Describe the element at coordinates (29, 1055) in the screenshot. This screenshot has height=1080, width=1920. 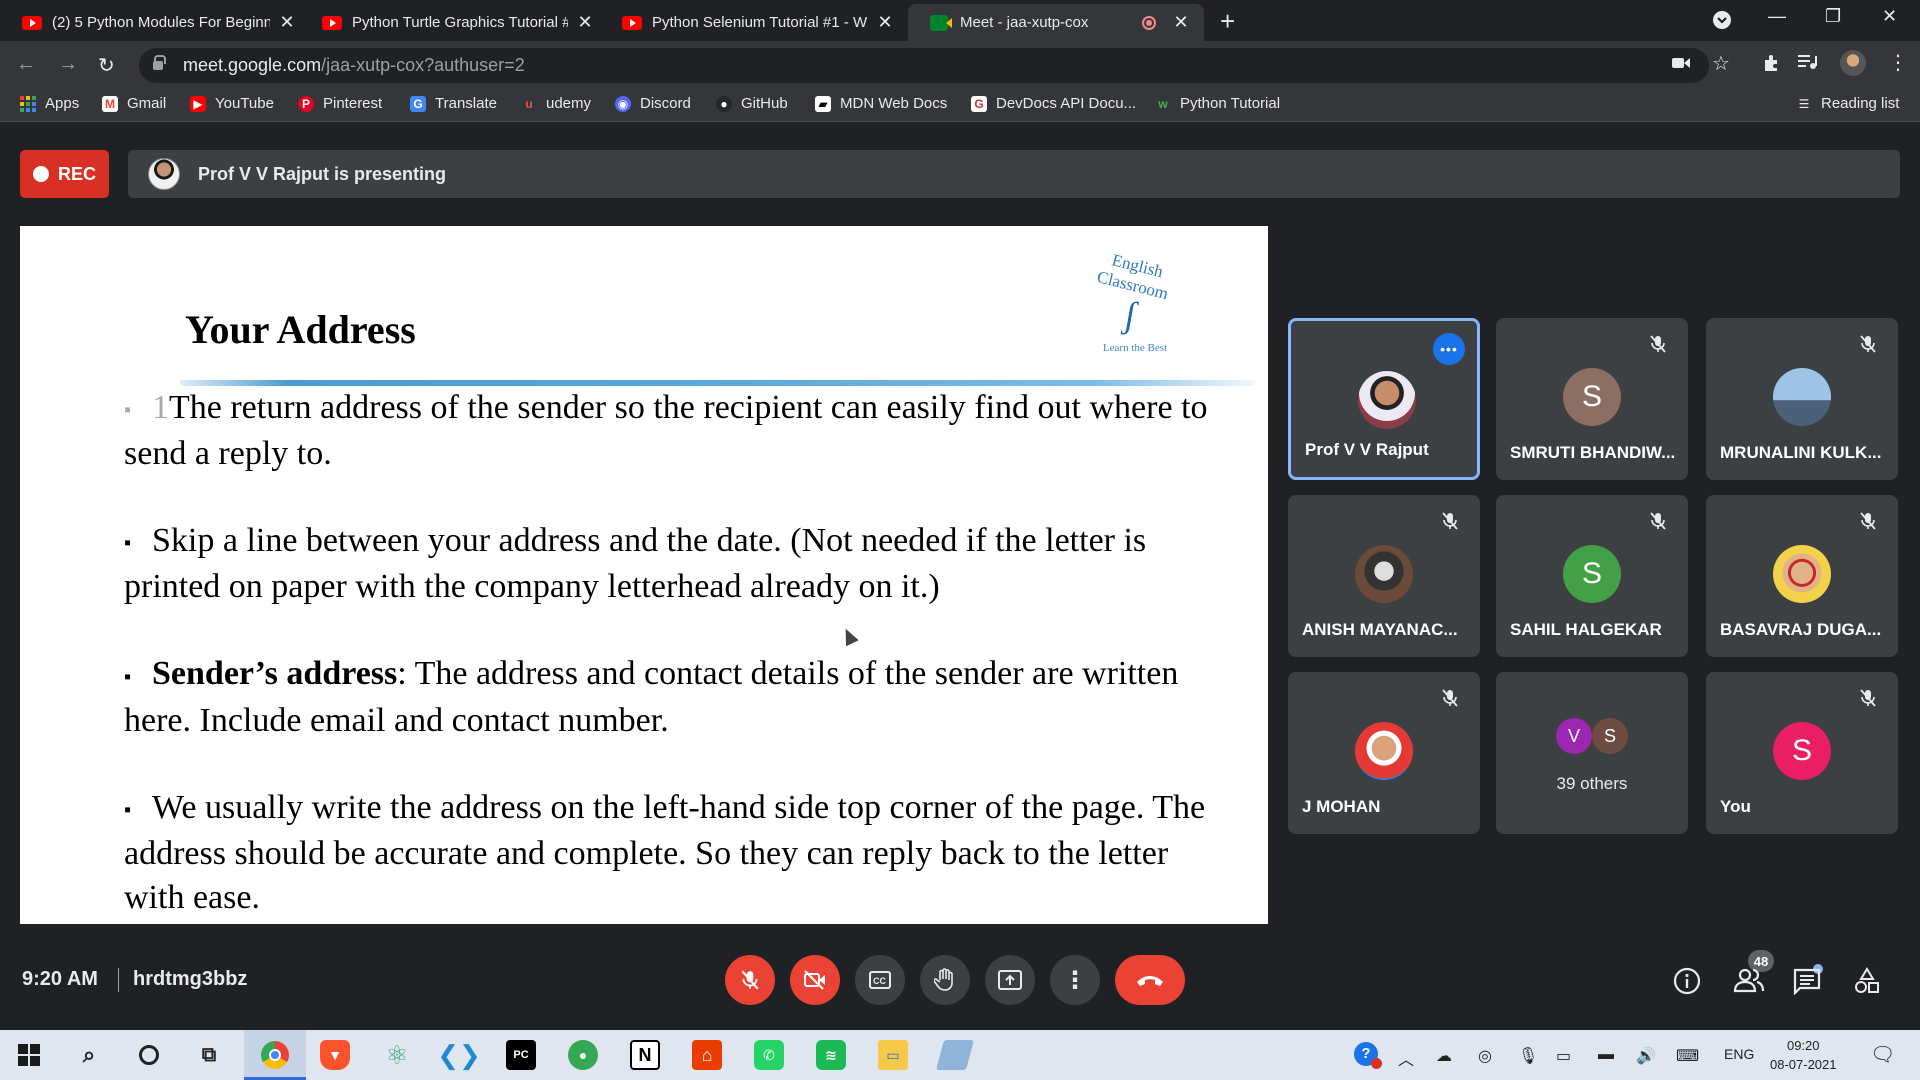
I see `windows-start-icon` at that location.